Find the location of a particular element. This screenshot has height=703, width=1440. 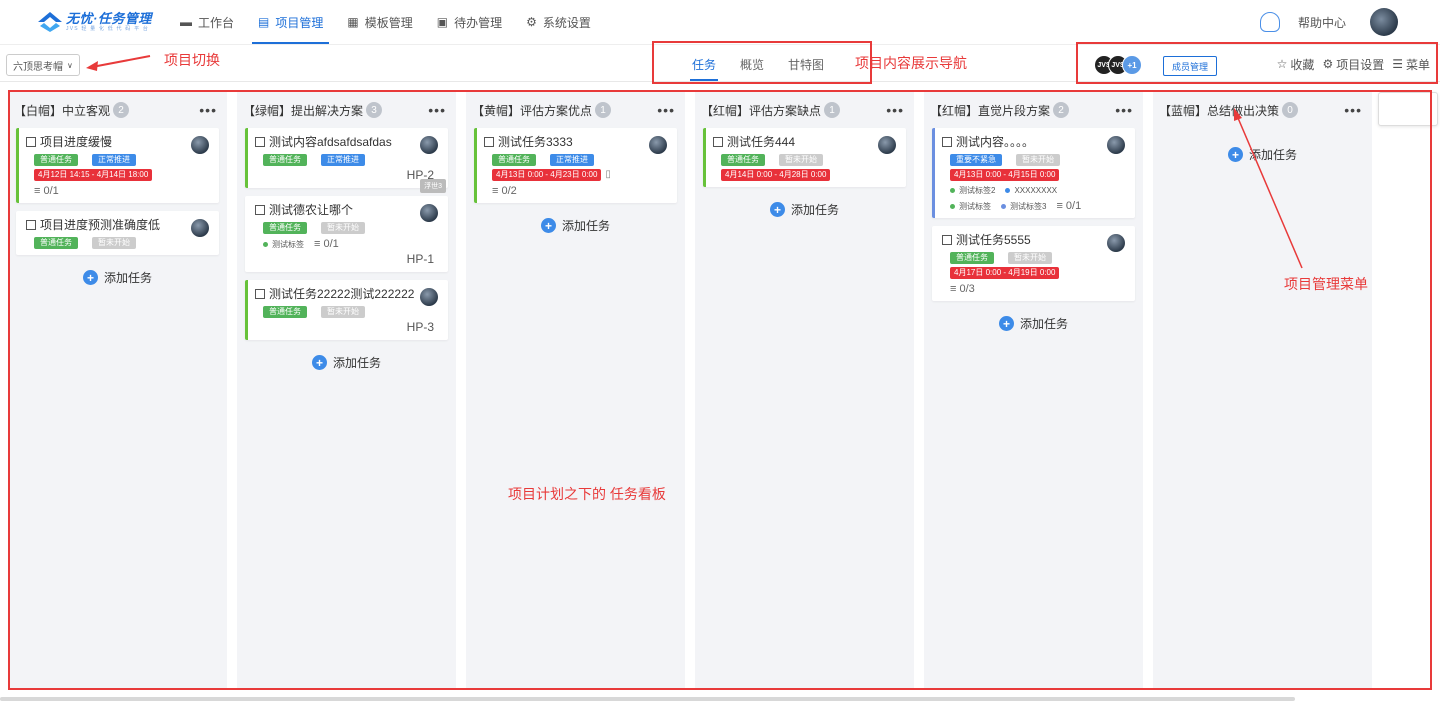

side-panel-edge is located at coordinates (1408, 109).